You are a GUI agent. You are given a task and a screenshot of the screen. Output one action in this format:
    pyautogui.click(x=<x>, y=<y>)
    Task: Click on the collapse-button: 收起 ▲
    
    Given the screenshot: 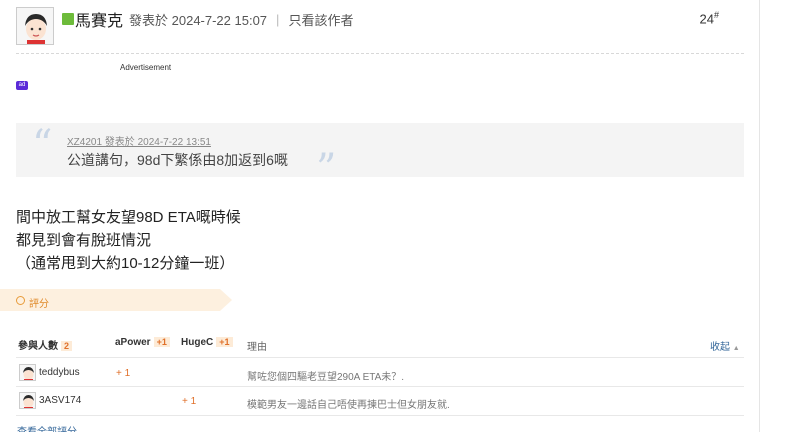 What is the action you would take?
    pyautogui.click(x=725, y=345)
    